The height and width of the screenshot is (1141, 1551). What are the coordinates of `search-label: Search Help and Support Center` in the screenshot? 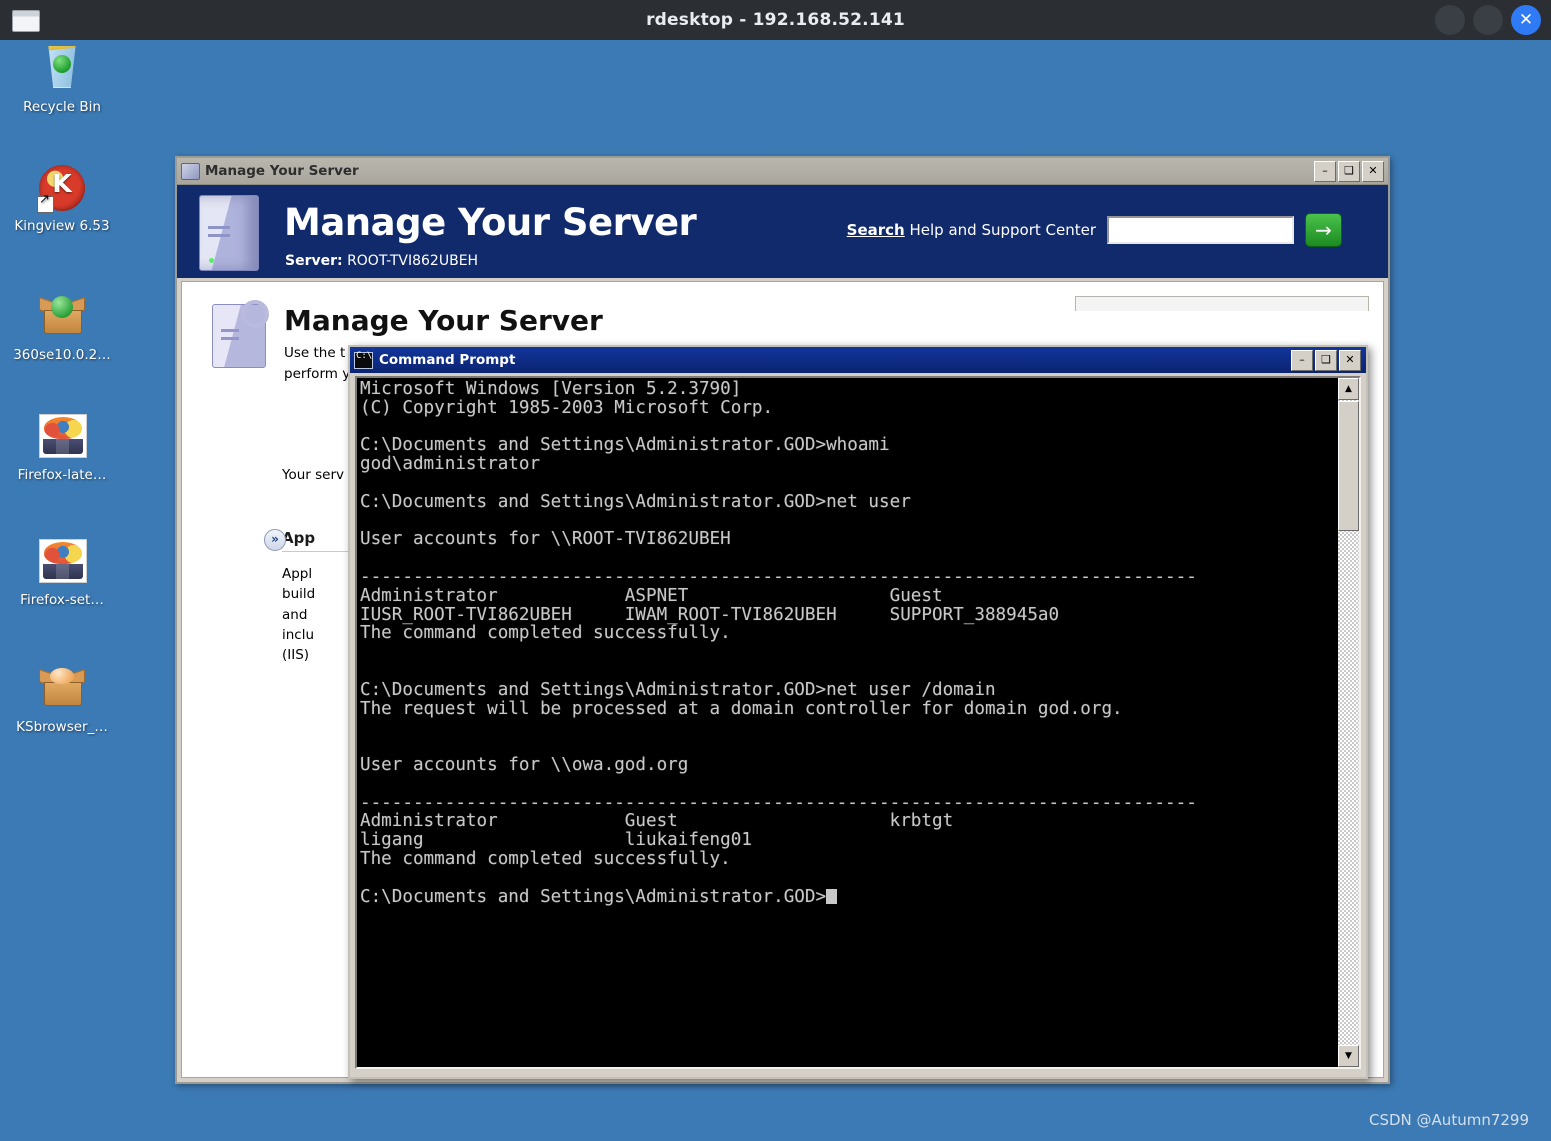 It's located at (971, 230).